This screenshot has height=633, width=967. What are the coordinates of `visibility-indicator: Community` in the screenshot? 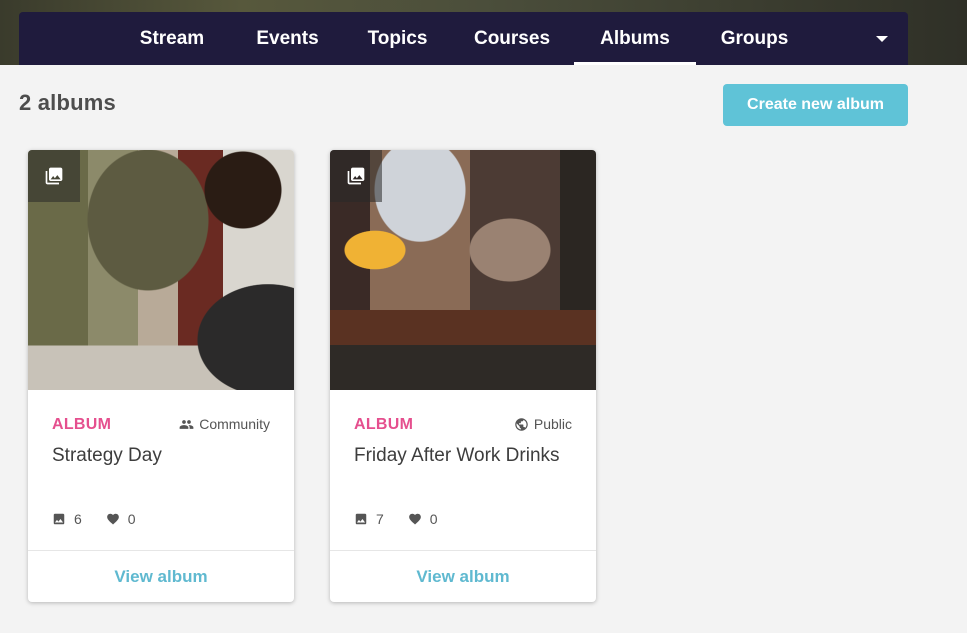 It's located at (224, 424).